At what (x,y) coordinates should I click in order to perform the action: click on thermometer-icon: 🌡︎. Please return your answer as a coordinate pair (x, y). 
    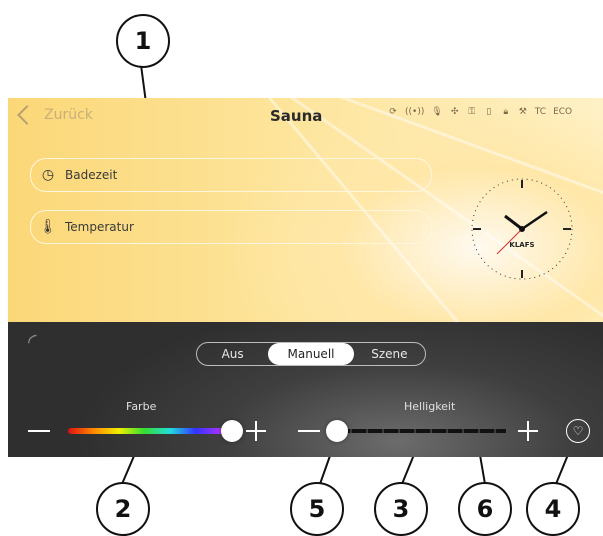
    Looking at the image, I should click on (48, 227).